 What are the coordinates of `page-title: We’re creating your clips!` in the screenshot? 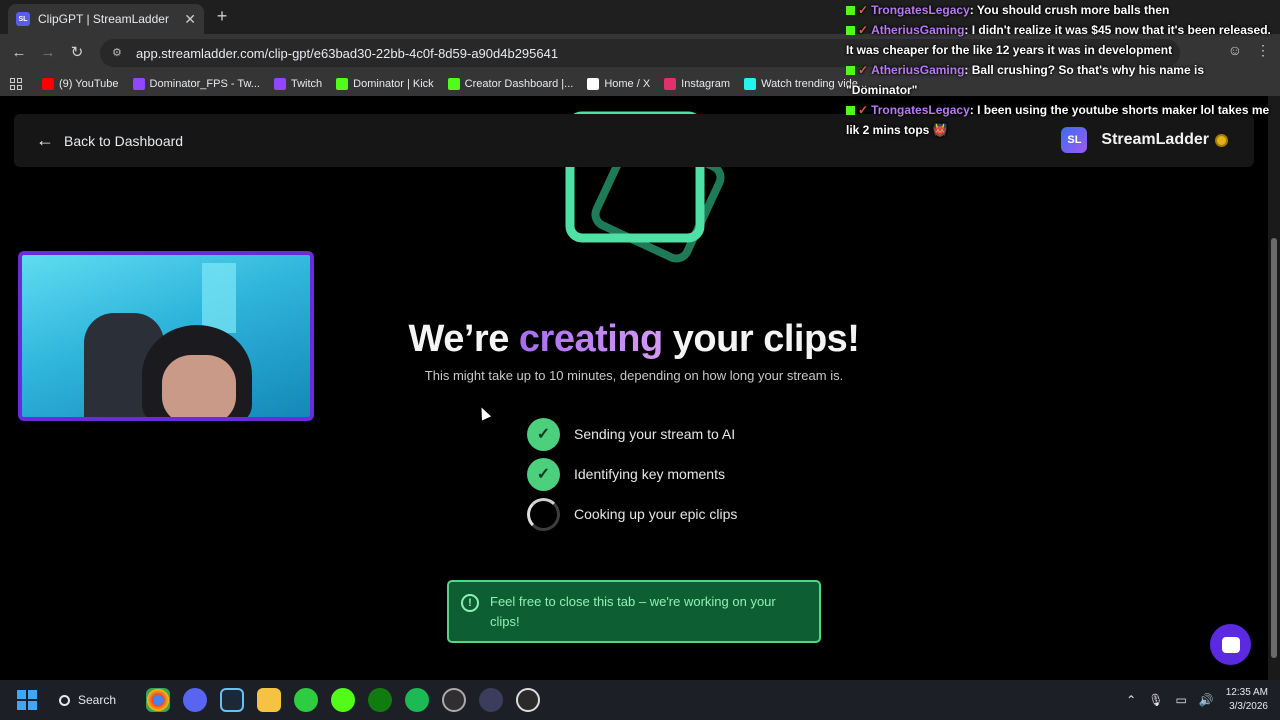 It's located at (634, 339).